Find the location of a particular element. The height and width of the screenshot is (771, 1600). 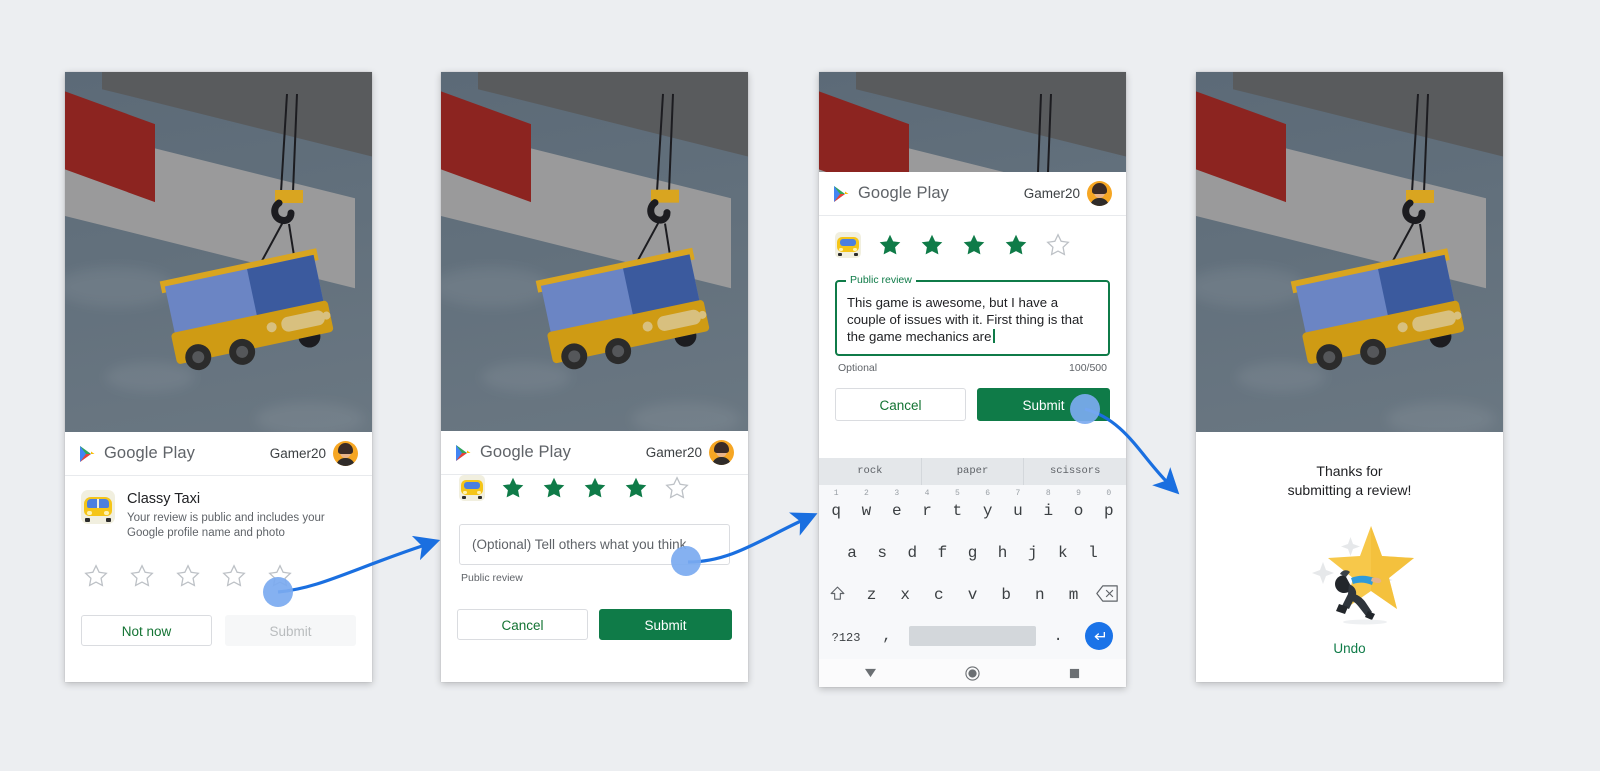

keyboard-row-4: ?123 , . is located at coordinates (972, 636).